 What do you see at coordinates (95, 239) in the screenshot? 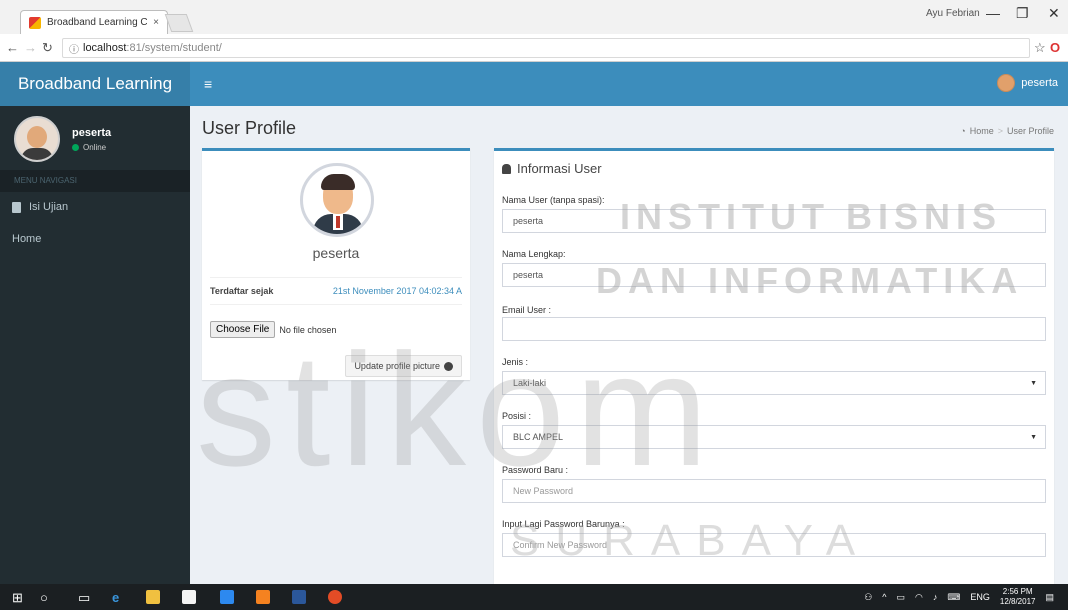
I see `sidebar-item-home: Home` at bounding box center [95, 239].